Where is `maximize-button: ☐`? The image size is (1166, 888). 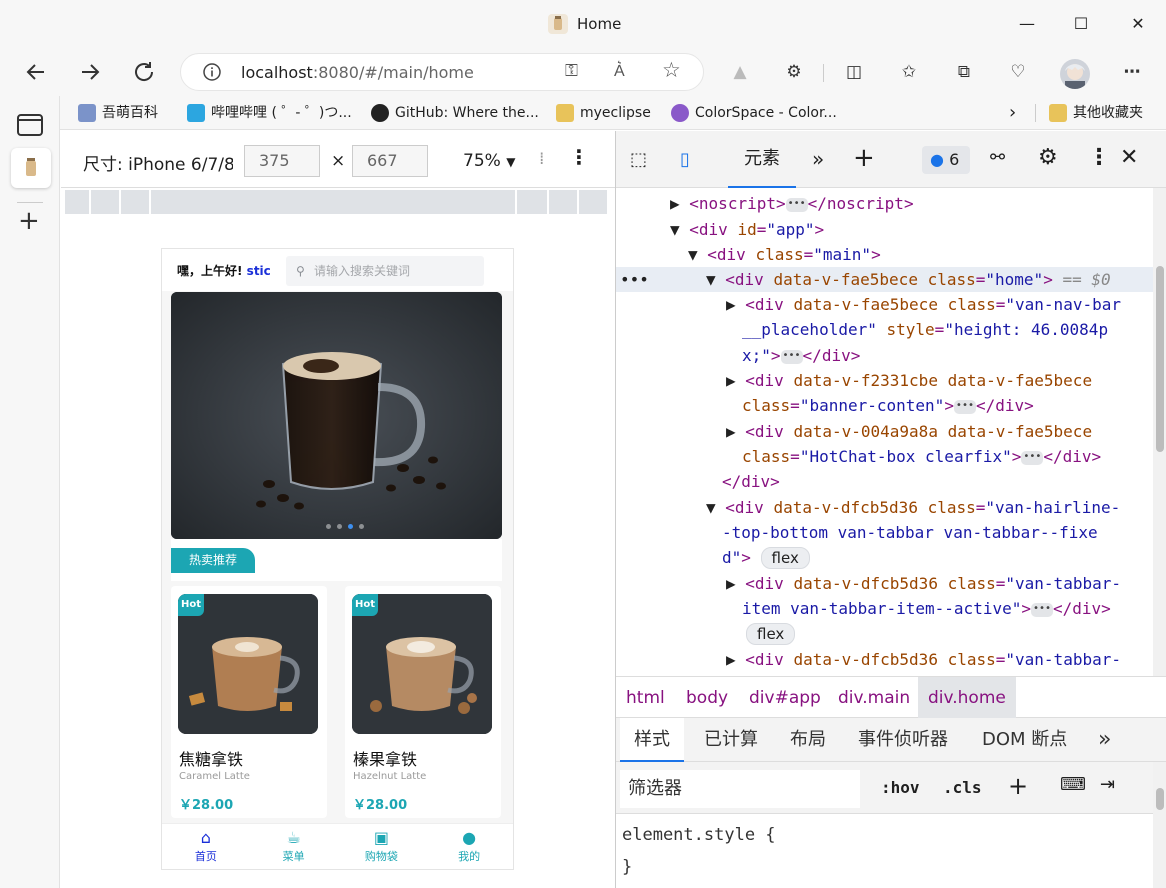 maximize-button: ☐ is located at coordinates (1081, 24).